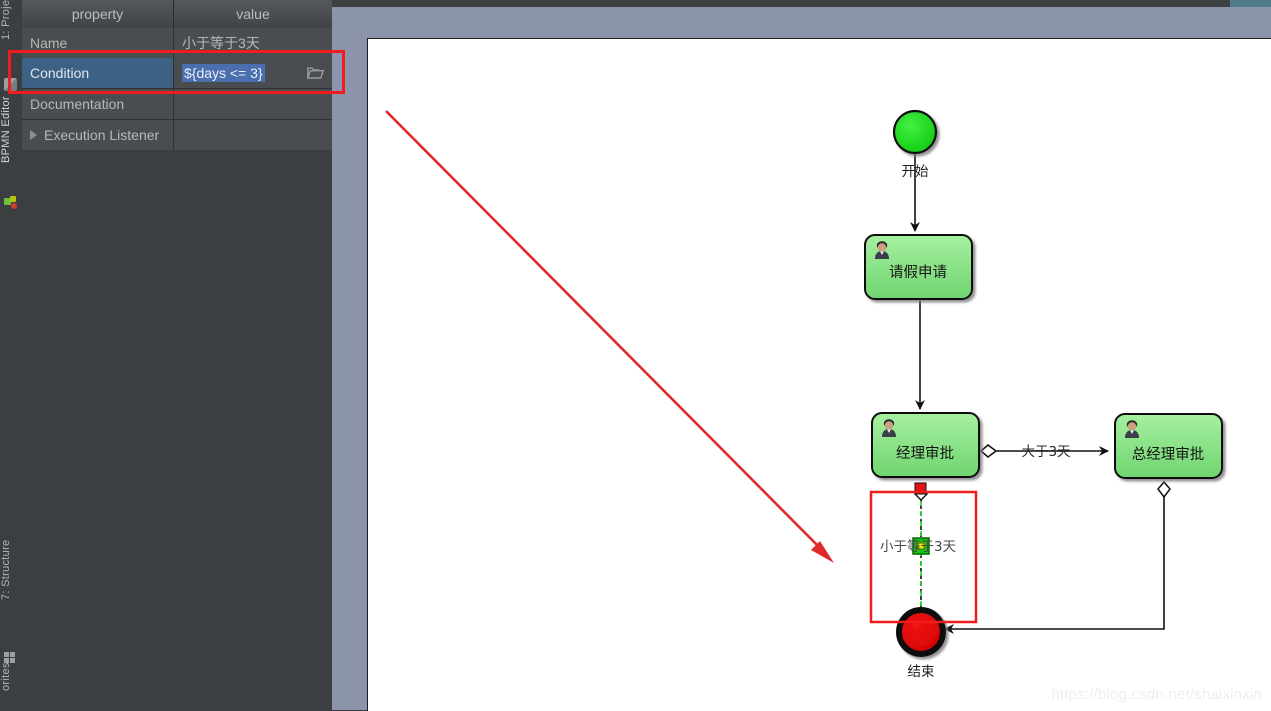 The image size is (1271, 711). I want to click on property-key: Condition, so click(98, 73).